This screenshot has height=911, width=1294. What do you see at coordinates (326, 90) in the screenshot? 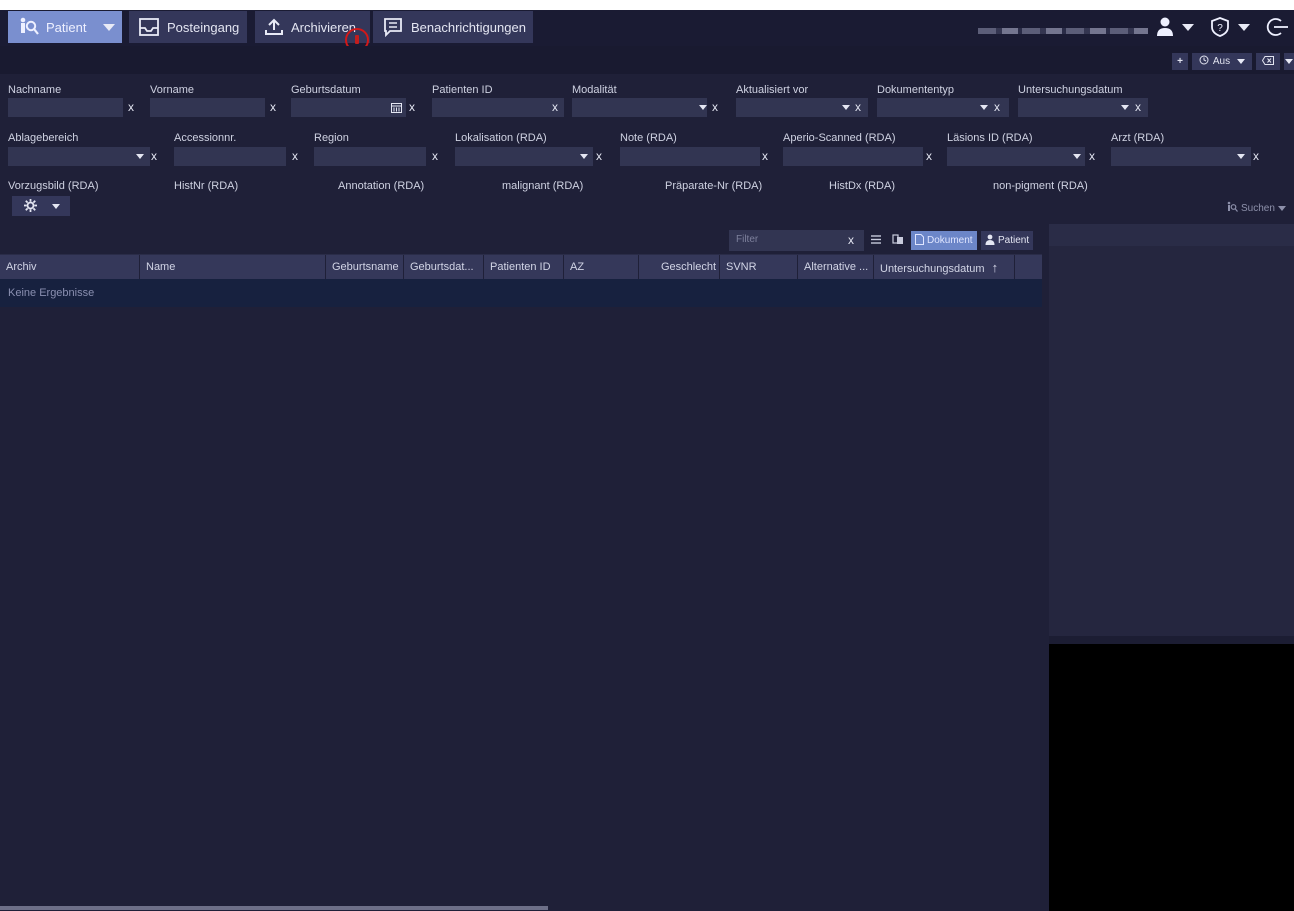
I see `birthdate-label: Geburtsdatum` at bounding box center [326, 90].